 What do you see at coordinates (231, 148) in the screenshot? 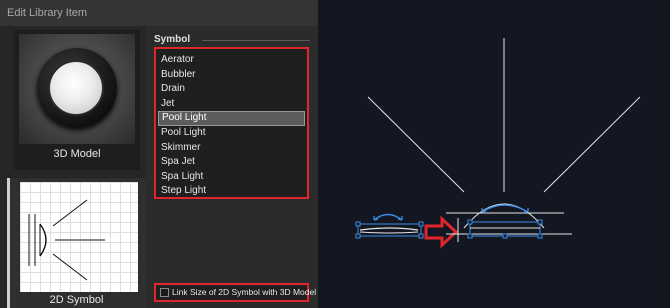
I see `symbol-item-skimmer: Skimmer` at bounding box center [231, 148].